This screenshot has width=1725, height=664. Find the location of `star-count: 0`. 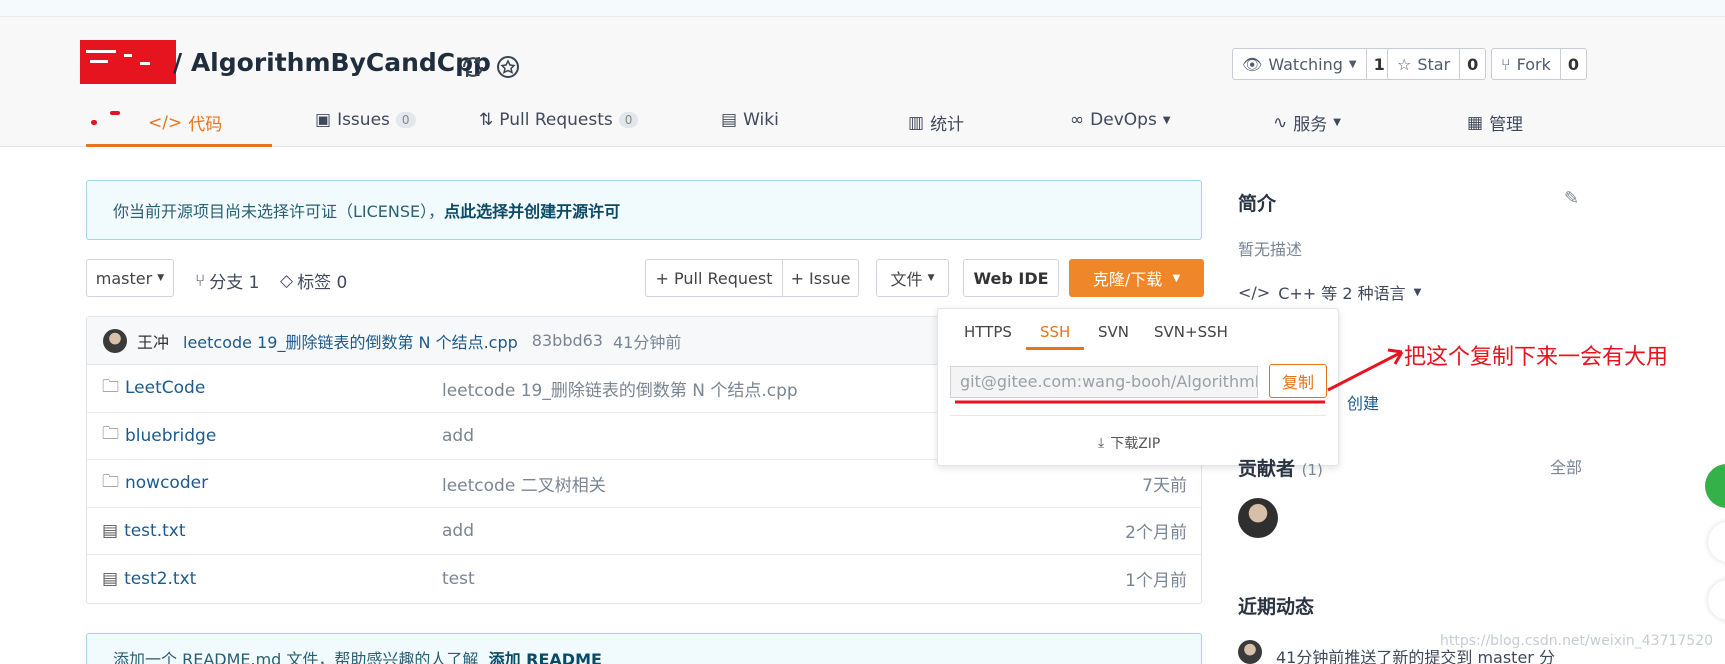

star-count: 0 is located at coordinates (1472, 64).